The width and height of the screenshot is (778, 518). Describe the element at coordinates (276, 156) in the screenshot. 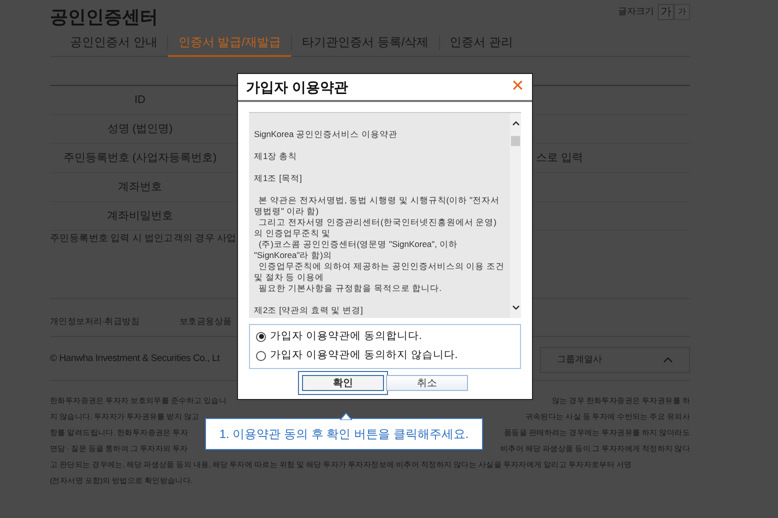

I see `terms-line: 제1장 총칙` at that location.